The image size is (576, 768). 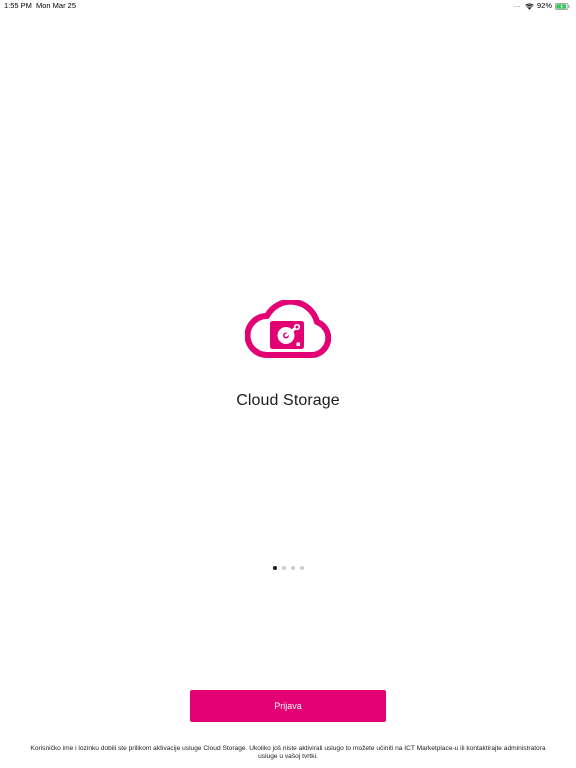 I want to click on status-time: 1:55 PM, so click(x=18, y=5).